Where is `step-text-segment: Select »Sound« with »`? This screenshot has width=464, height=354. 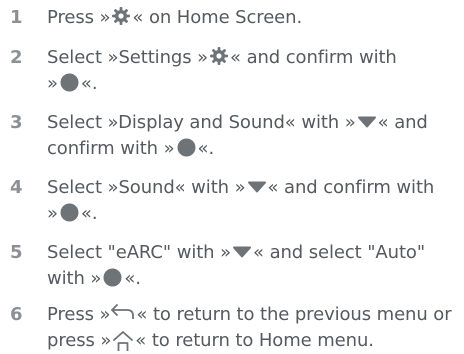
step-text-segment: Select »Sound« with » is located at coordinates (146, 187).